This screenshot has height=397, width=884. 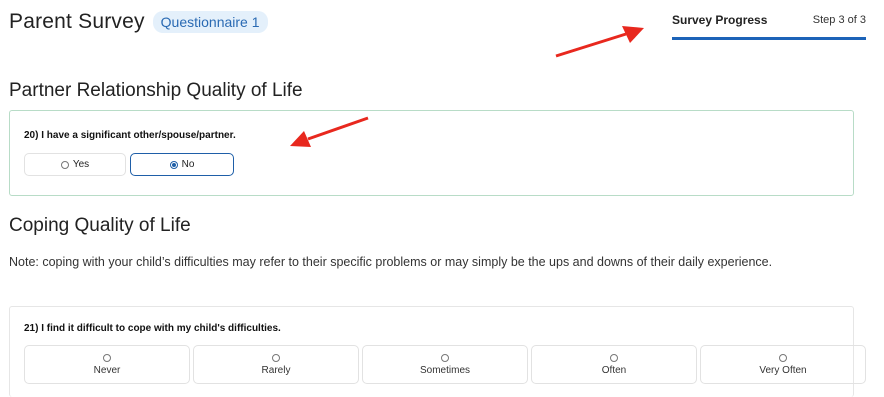 What do you see at coordinates (107, 370) in the screenshot?
I see `option-never-label: Never` at bounding box center [107, 370].